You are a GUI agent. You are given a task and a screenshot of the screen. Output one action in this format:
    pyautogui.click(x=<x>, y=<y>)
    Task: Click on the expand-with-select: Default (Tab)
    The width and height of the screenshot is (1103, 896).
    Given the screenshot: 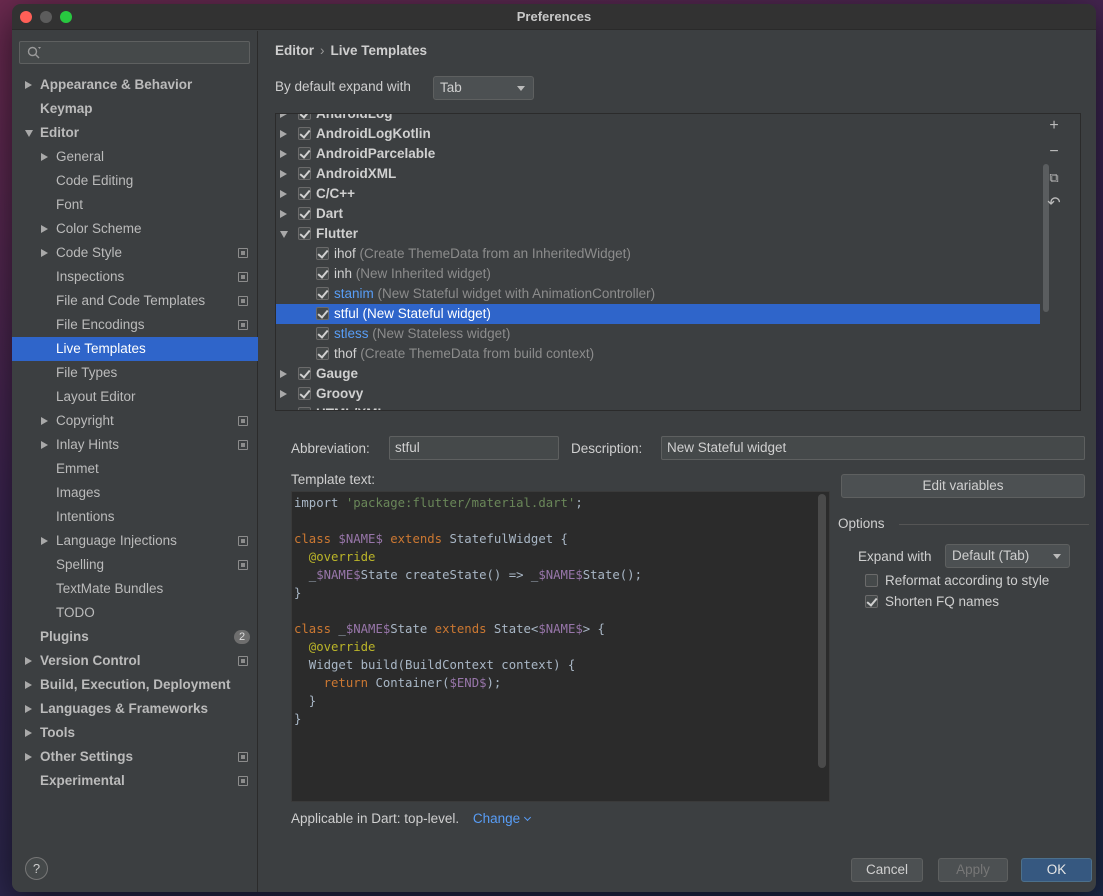 What is the action you would take?
    pyautogui.click(x=1007, y=556)
    